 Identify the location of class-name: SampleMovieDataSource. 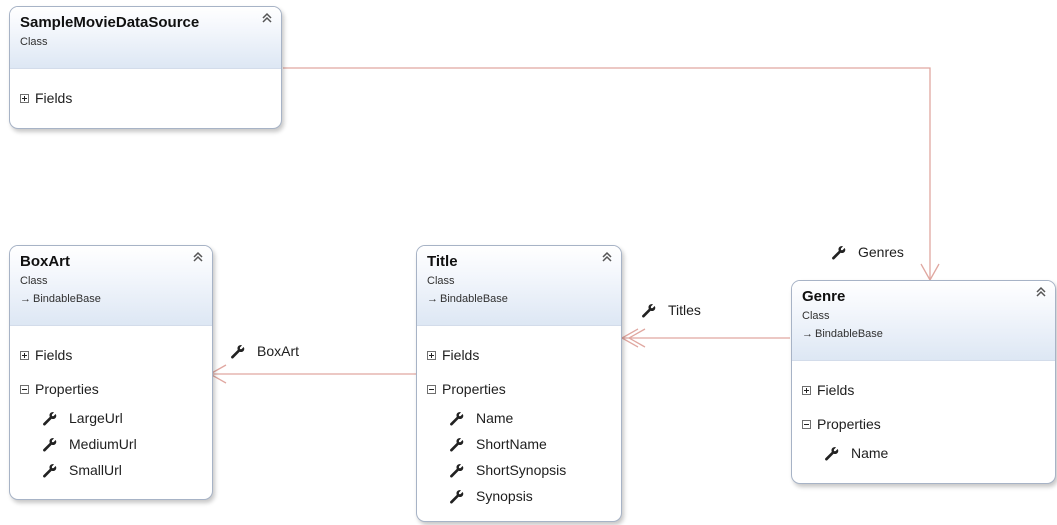
(110, 22).